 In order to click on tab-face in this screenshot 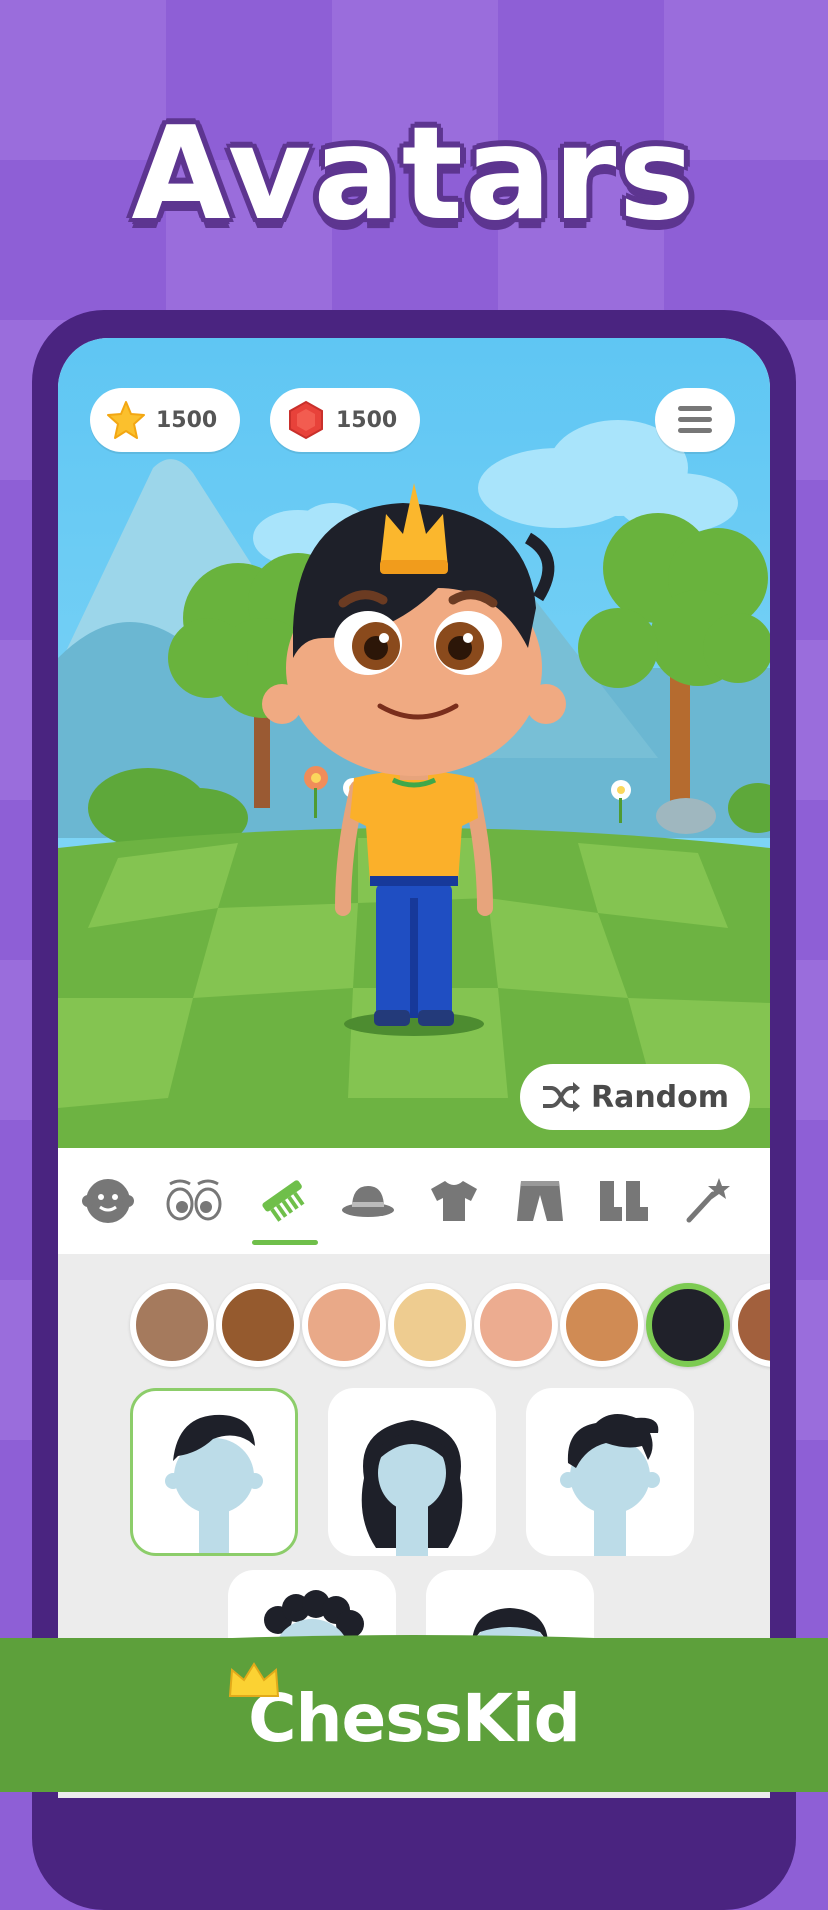, I will do `click(108, 1200)`.